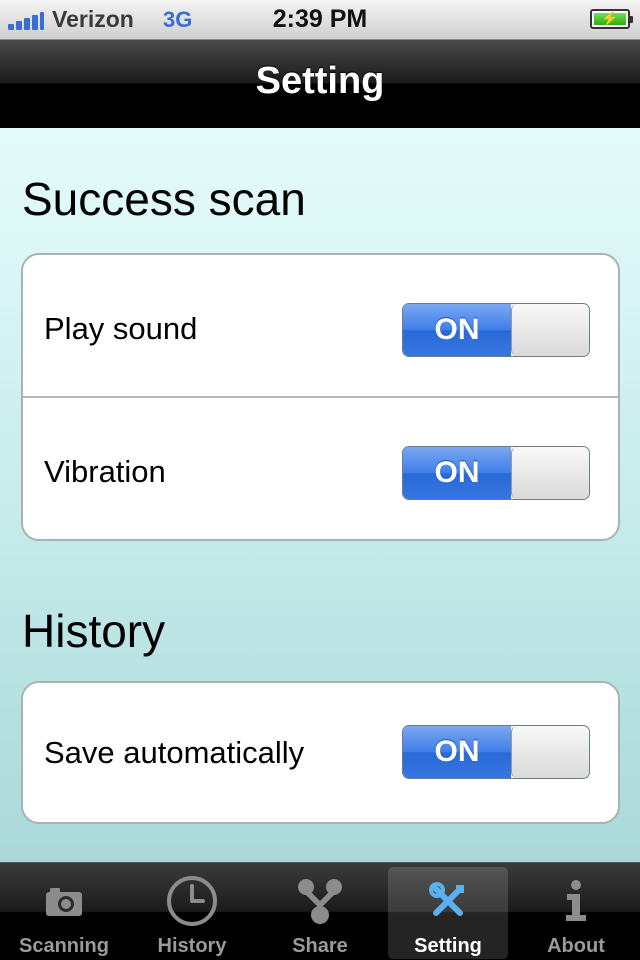  Describe the element at coordinates (611, 19) in the screenshot. I see `battery-charging-icon: ⚡` at that location.